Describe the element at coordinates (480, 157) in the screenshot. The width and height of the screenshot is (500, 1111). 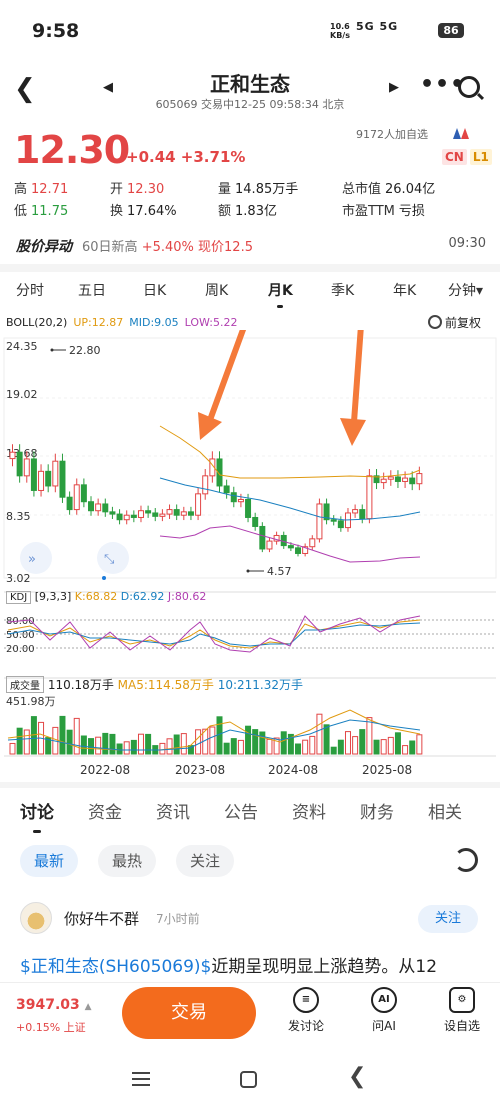
I see `l1-badge: L1` at that location.